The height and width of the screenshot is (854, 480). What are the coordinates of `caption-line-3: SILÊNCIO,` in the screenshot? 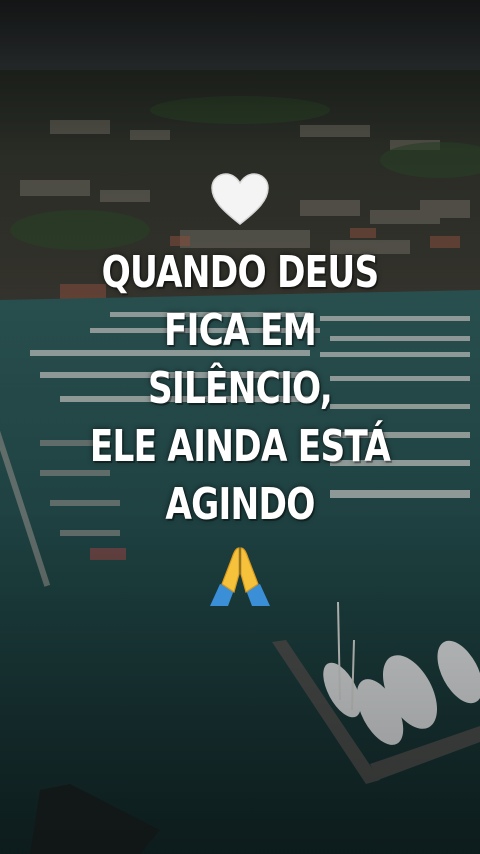 It's located at (240, 388).